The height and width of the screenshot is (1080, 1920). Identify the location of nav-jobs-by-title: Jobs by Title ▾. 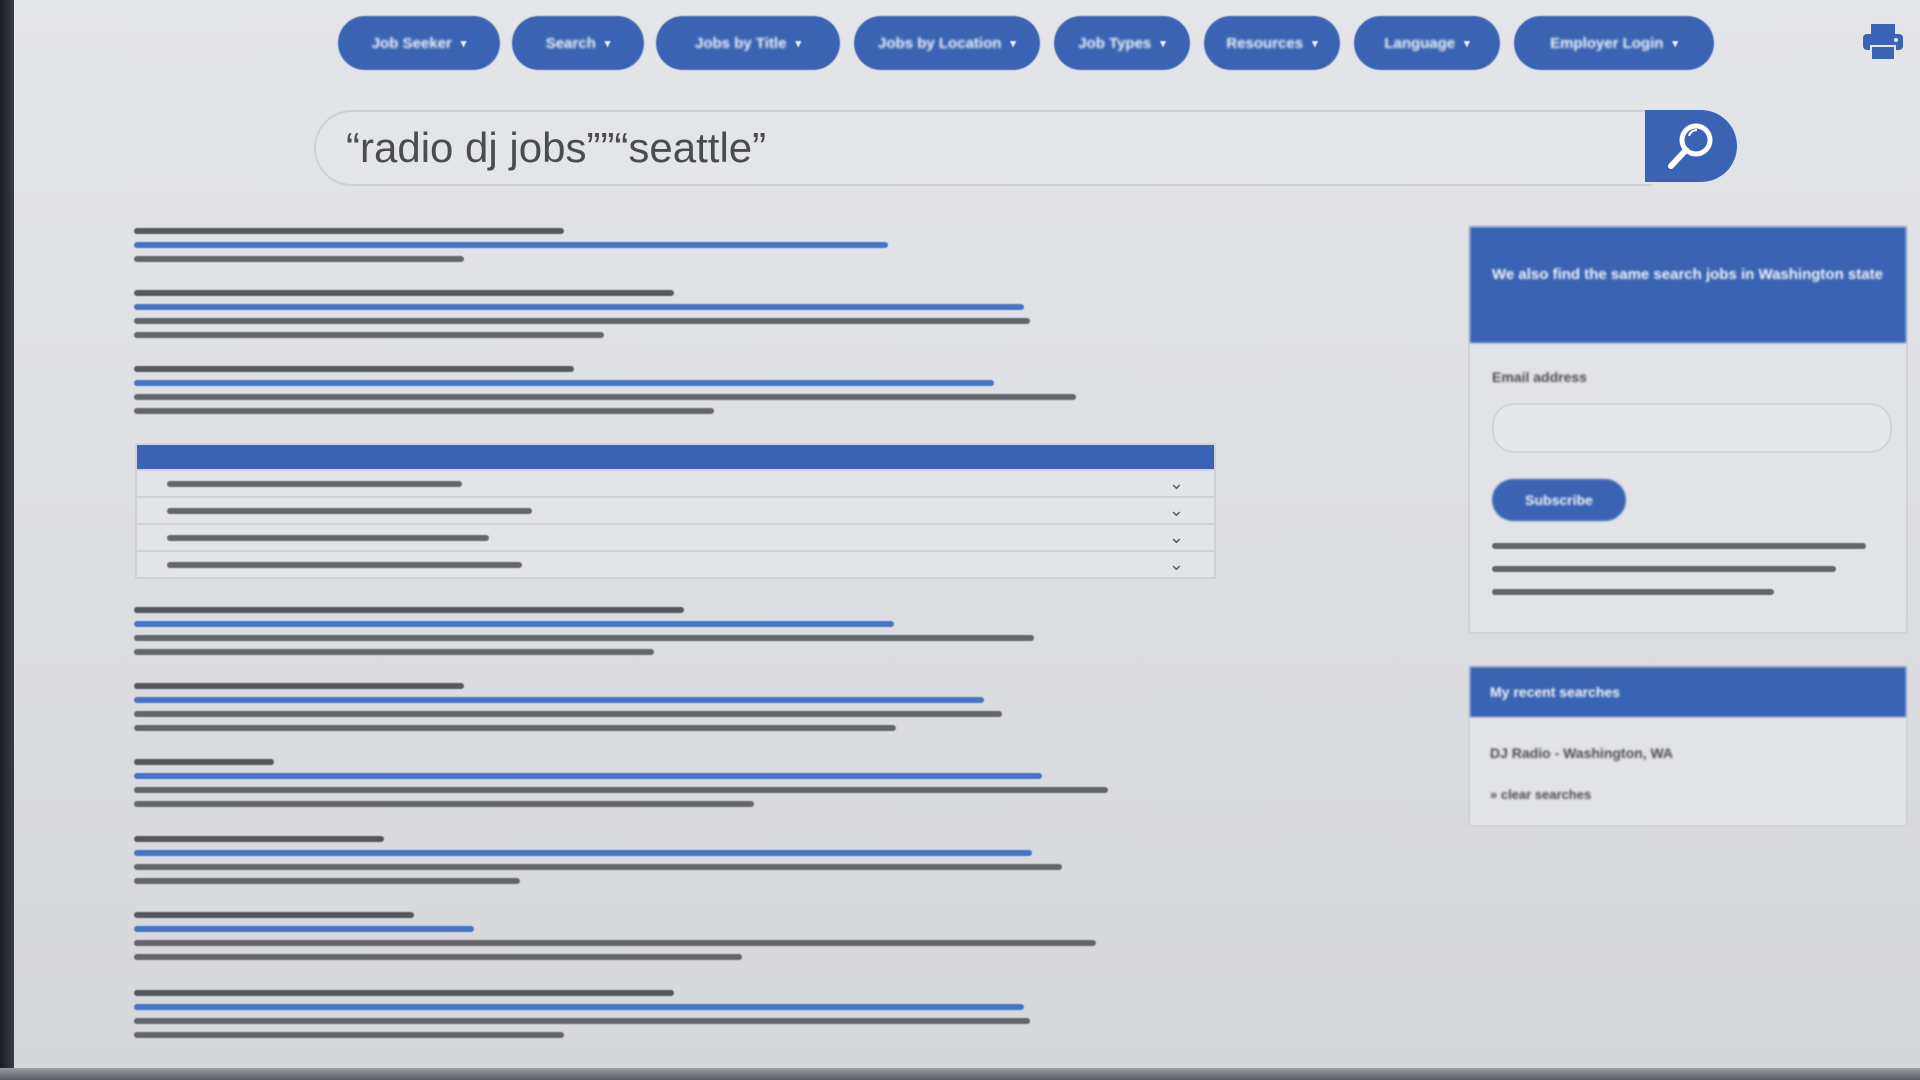
(748, 43).